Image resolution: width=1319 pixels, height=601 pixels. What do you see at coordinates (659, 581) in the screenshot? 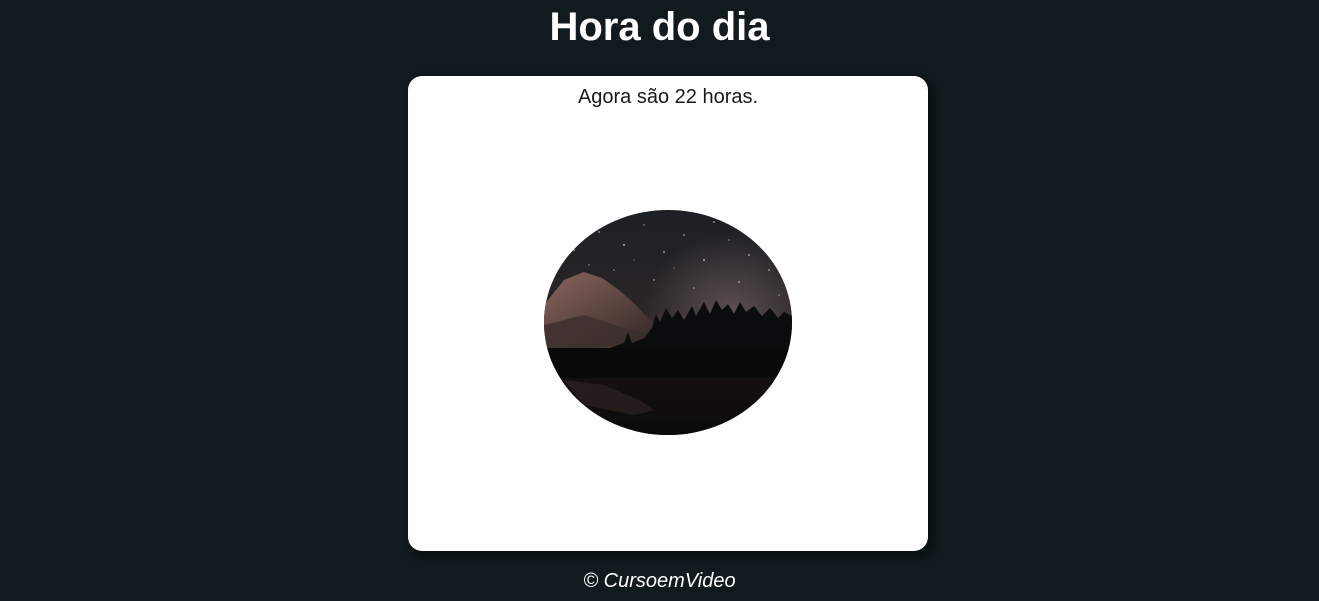
I see `footer-copyright: © CursoemVideo` at bounding box center [659, 581].